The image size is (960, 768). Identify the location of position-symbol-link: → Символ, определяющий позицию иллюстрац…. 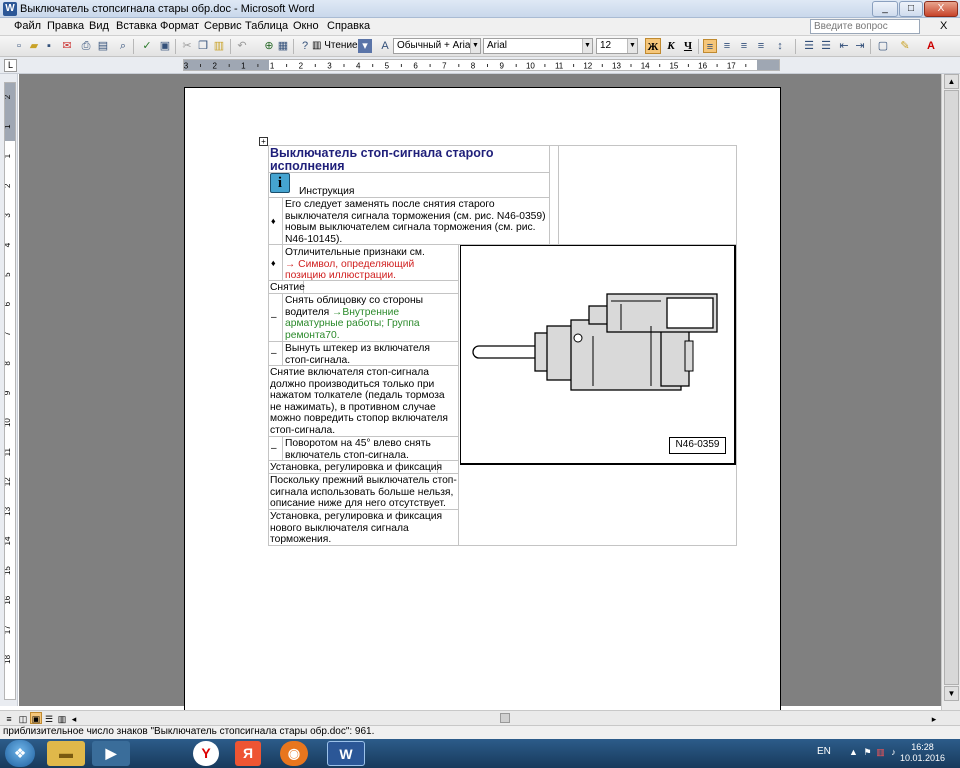
(349, 270).